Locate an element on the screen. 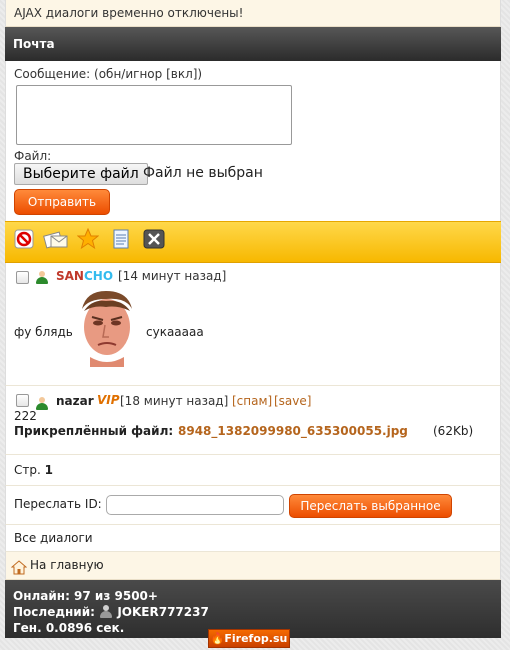 This screenshot has width=510, height=650. choose-file-button: Выберите файл is located at coordinates (81, 174).